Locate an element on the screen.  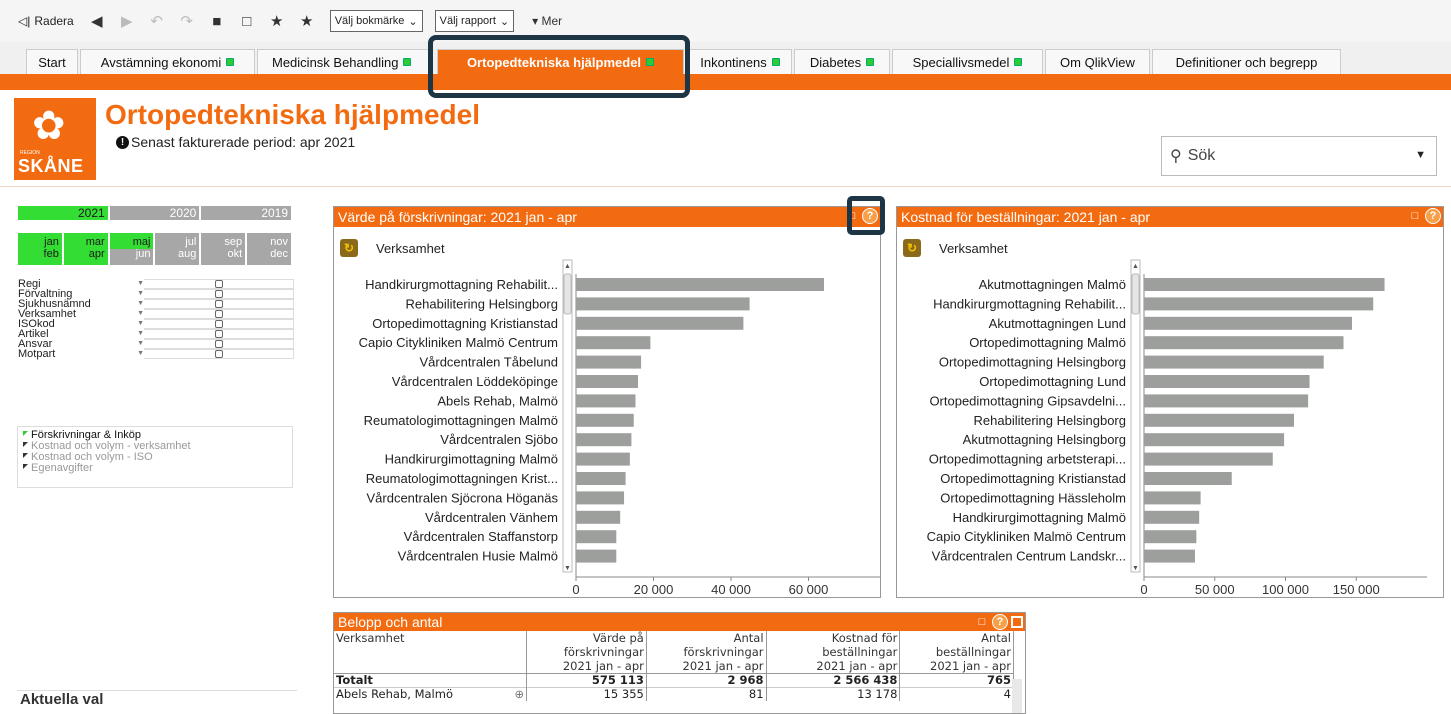
expand-icon: ⊕ is located at coordinates (520, 694).